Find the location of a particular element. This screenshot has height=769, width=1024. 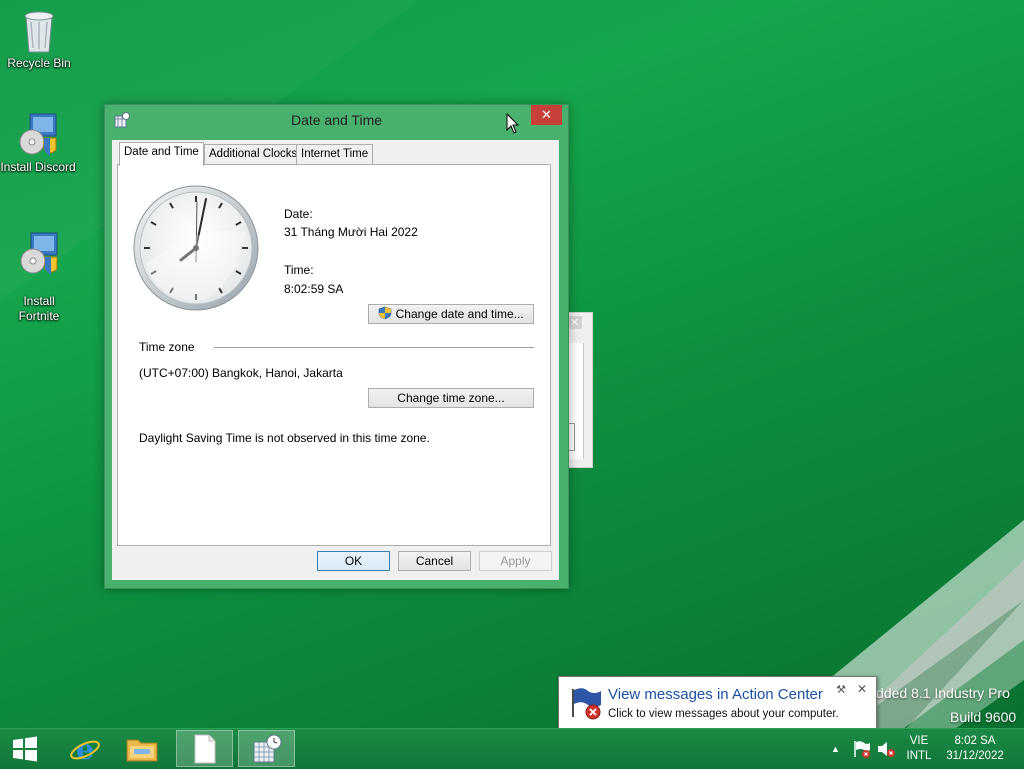

tab-additional-clocks: Additional Clocks is located at coordinates (253, 154).